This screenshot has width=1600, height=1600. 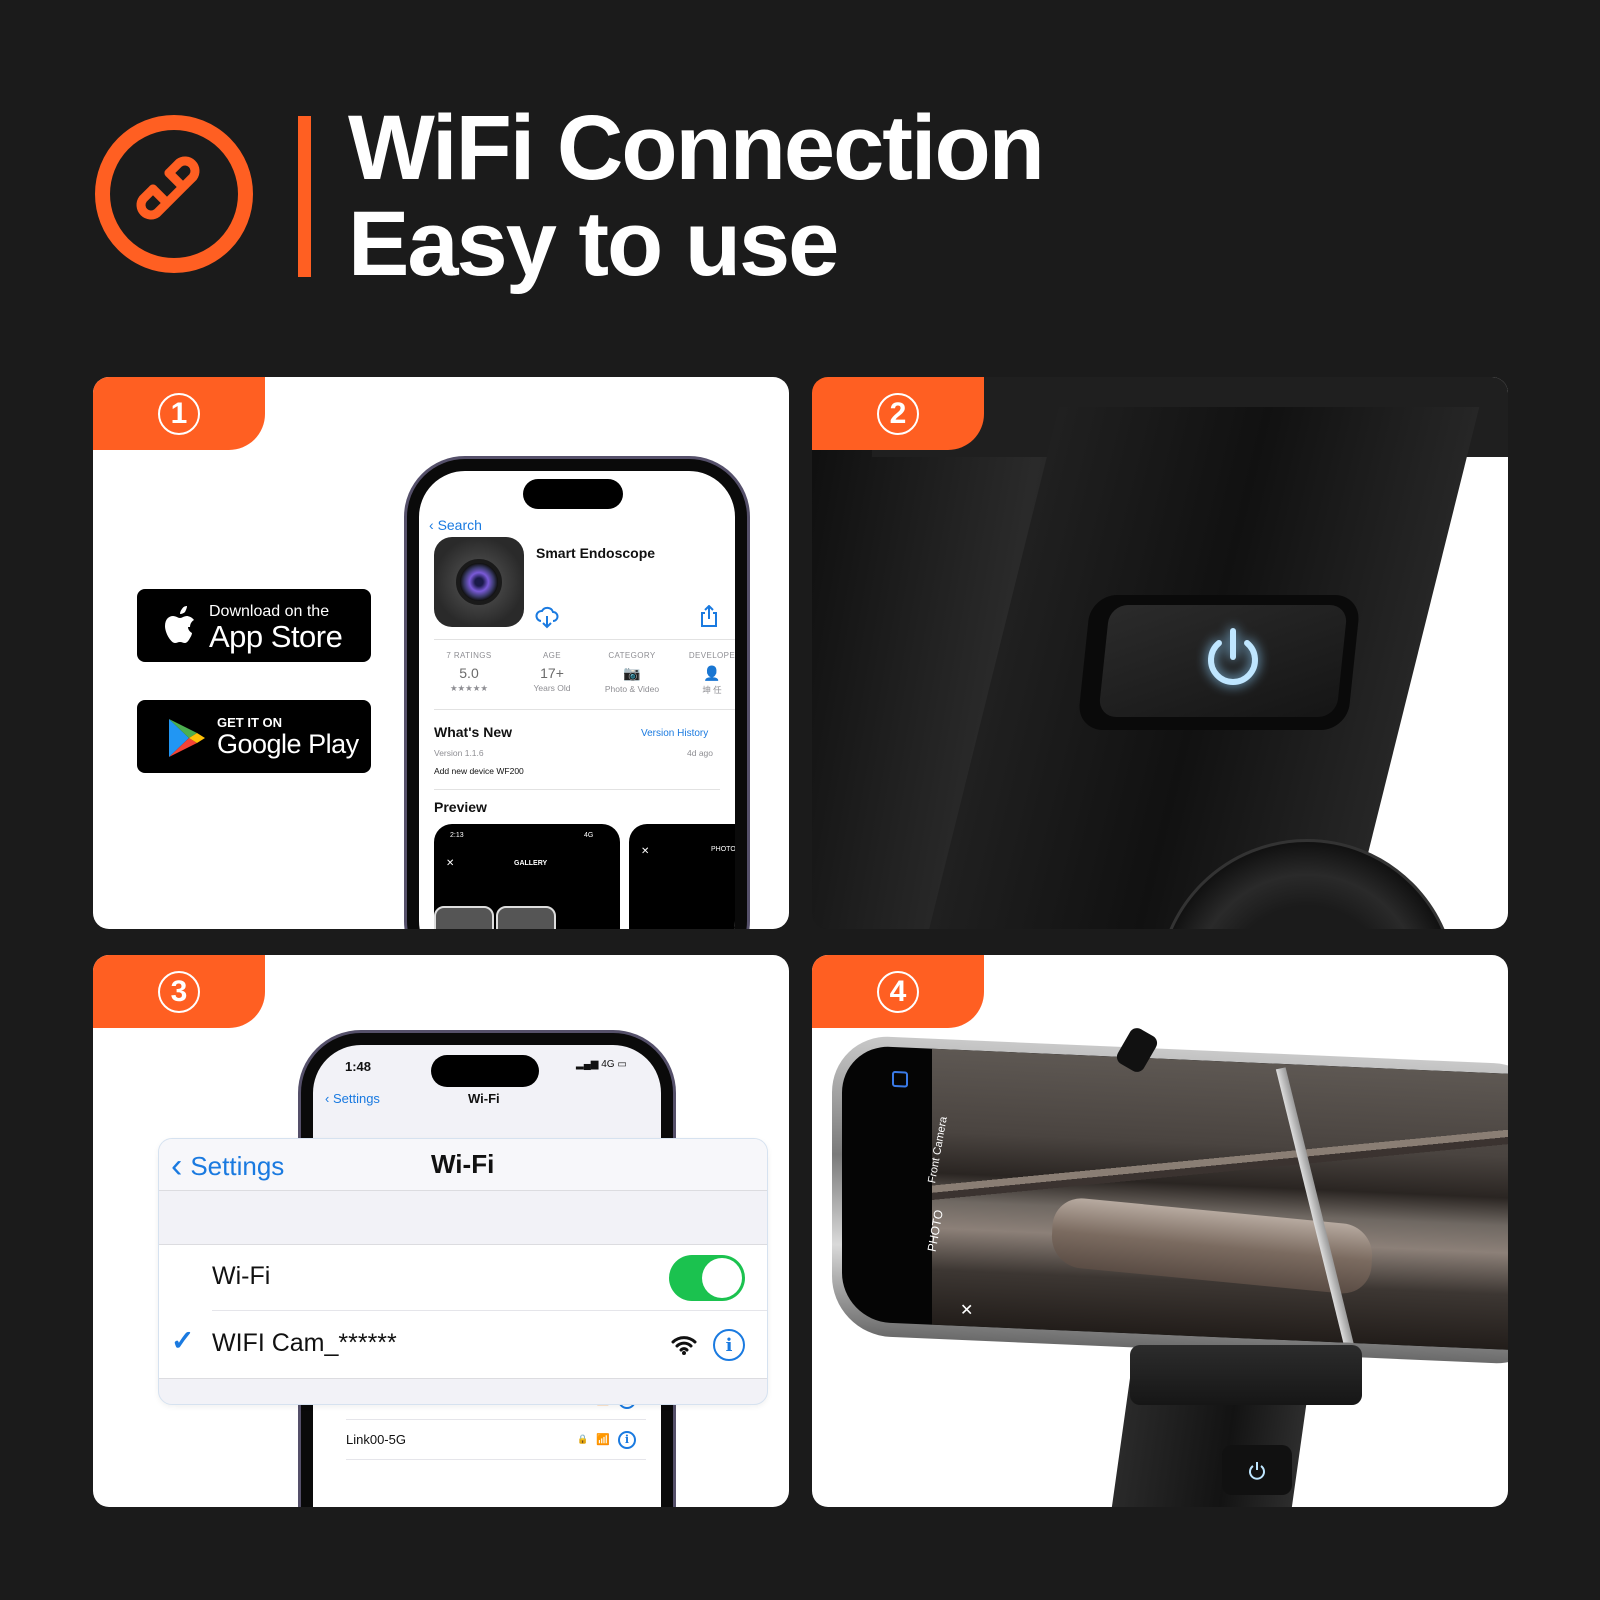 I want to click on step-number: 3, so click(x=179, y=991).